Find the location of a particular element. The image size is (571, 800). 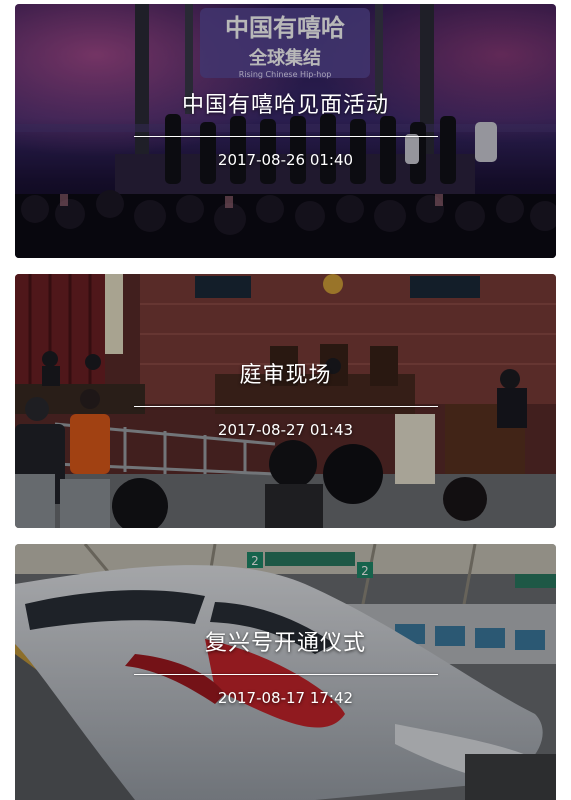

card-title: 庭审现场 is located at coordinates (285, 375).